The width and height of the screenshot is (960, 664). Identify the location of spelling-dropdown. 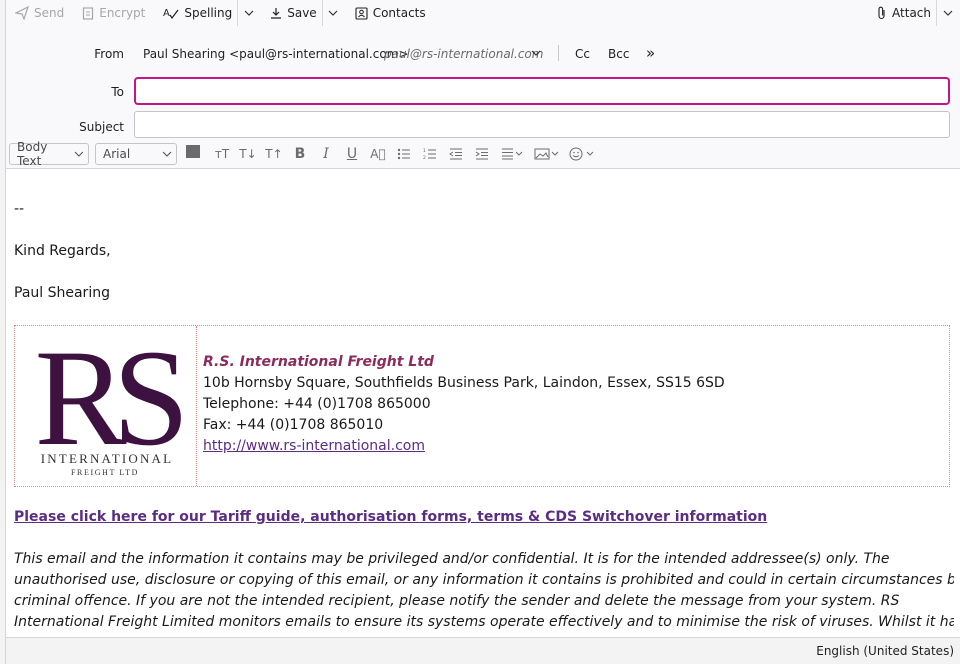
(248, 13).